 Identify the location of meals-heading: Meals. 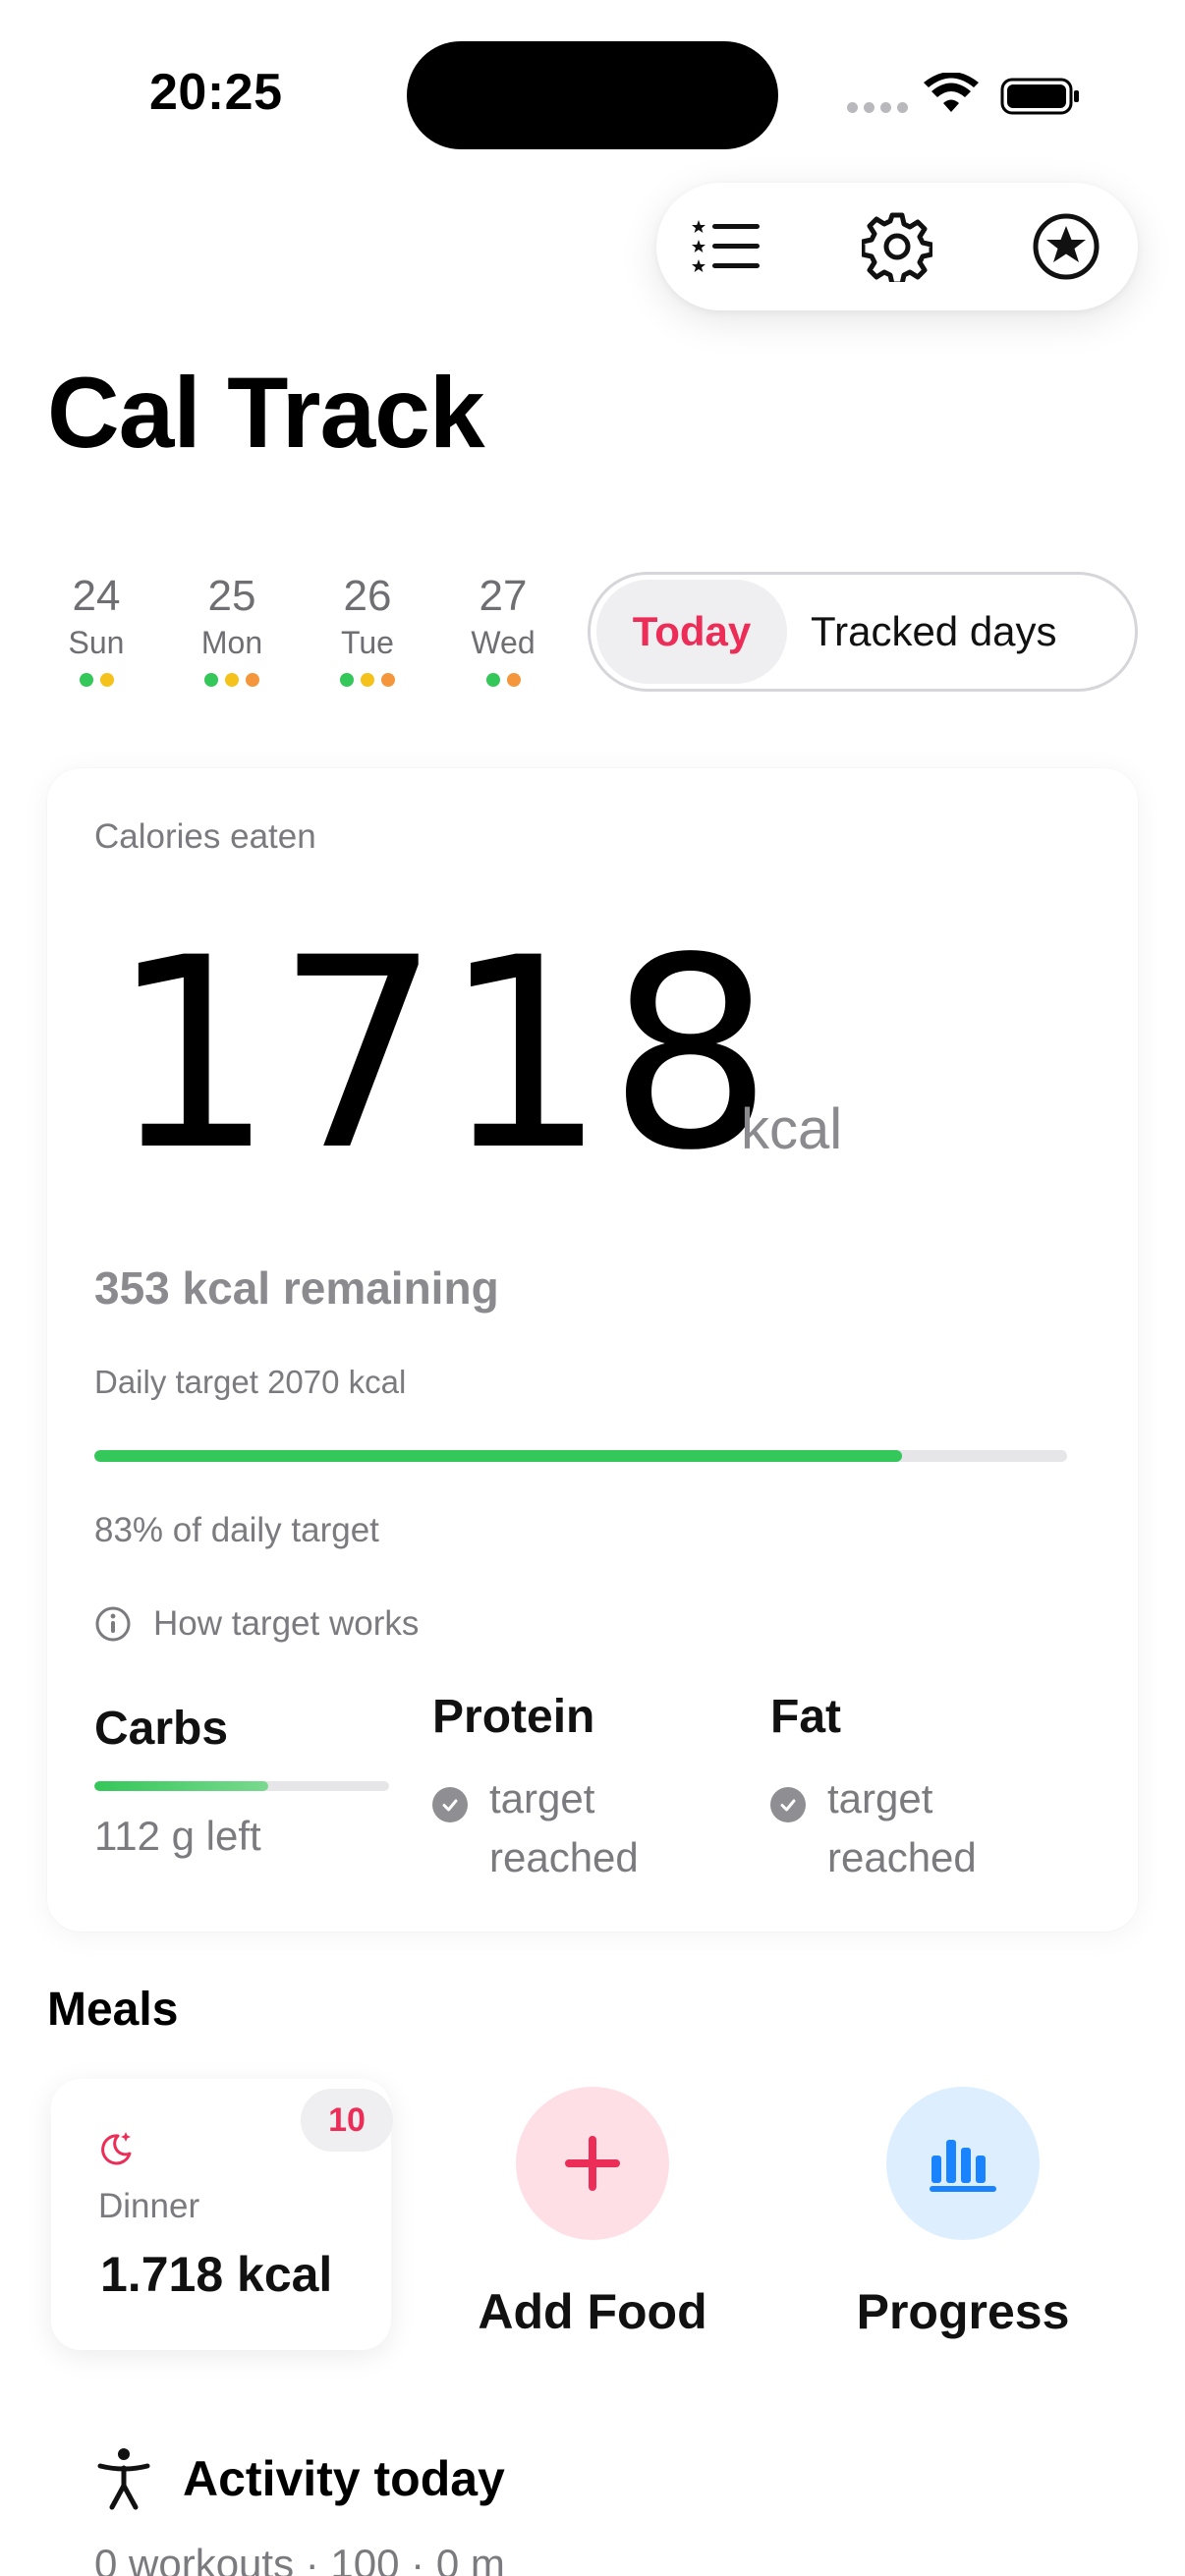
(113, 2010).